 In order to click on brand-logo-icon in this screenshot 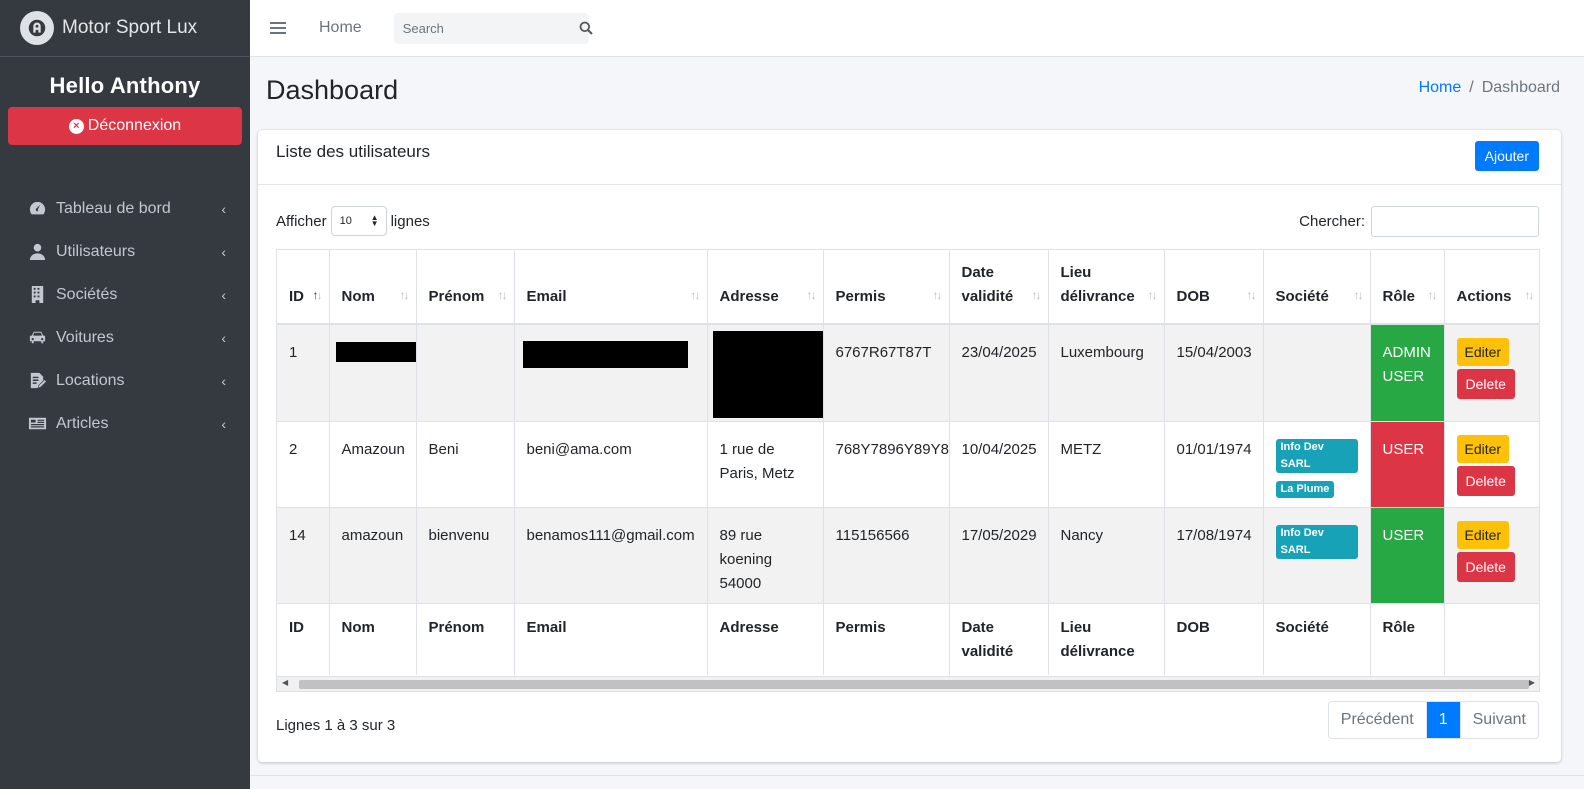, I will do `click(37, 28)`.